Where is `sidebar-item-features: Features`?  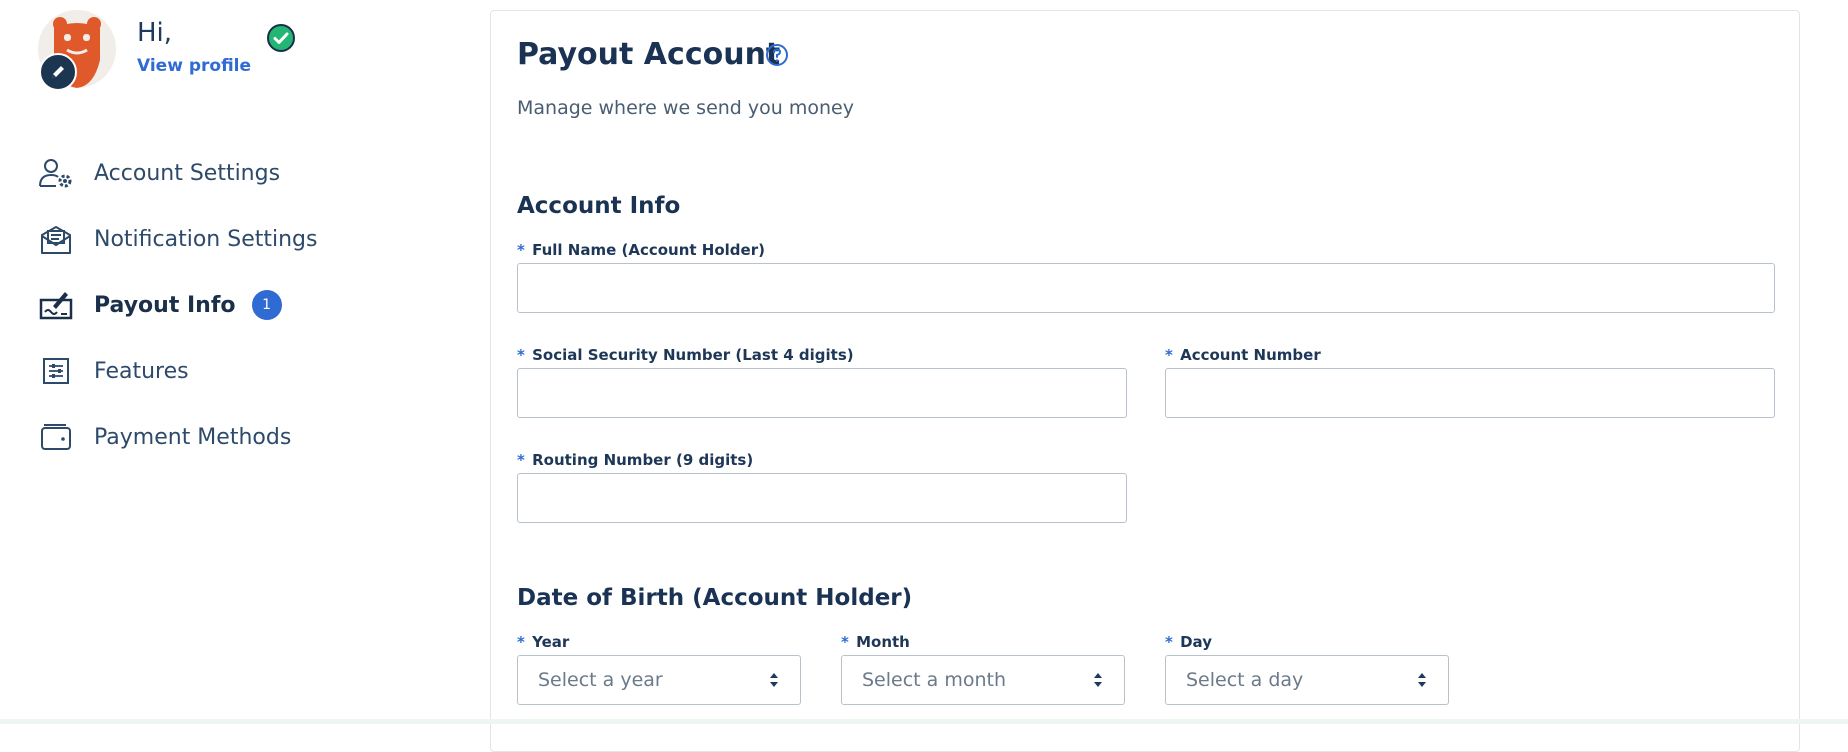
sidebar-item-features: Features is located at coordinates (238, 371).